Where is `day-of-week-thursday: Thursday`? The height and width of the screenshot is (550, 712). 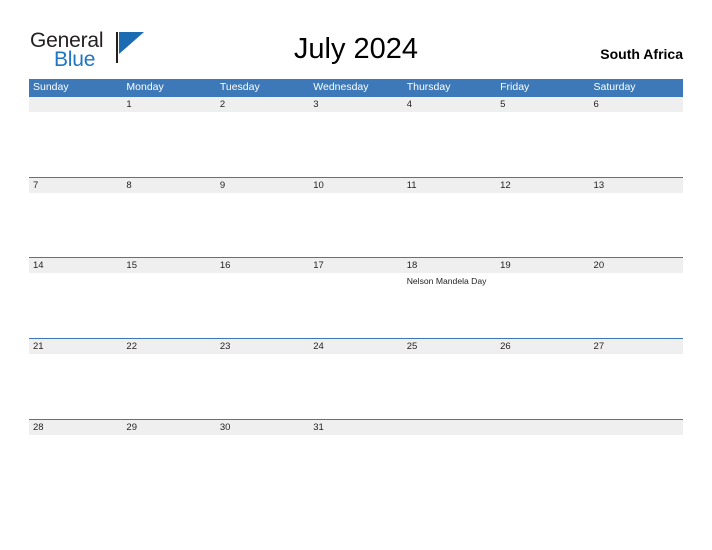 day-of-week-thursday: Thursday is located at coordinates (428, 87).